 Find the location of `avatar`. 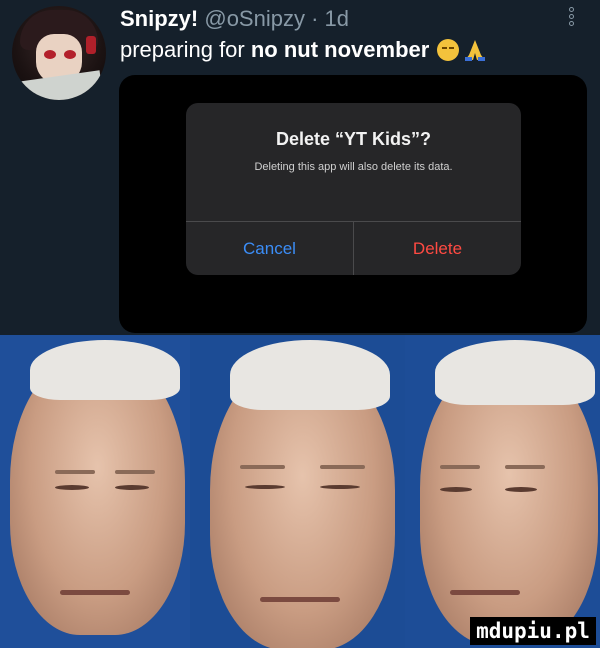

avatar is located at coordinates (59, 53).